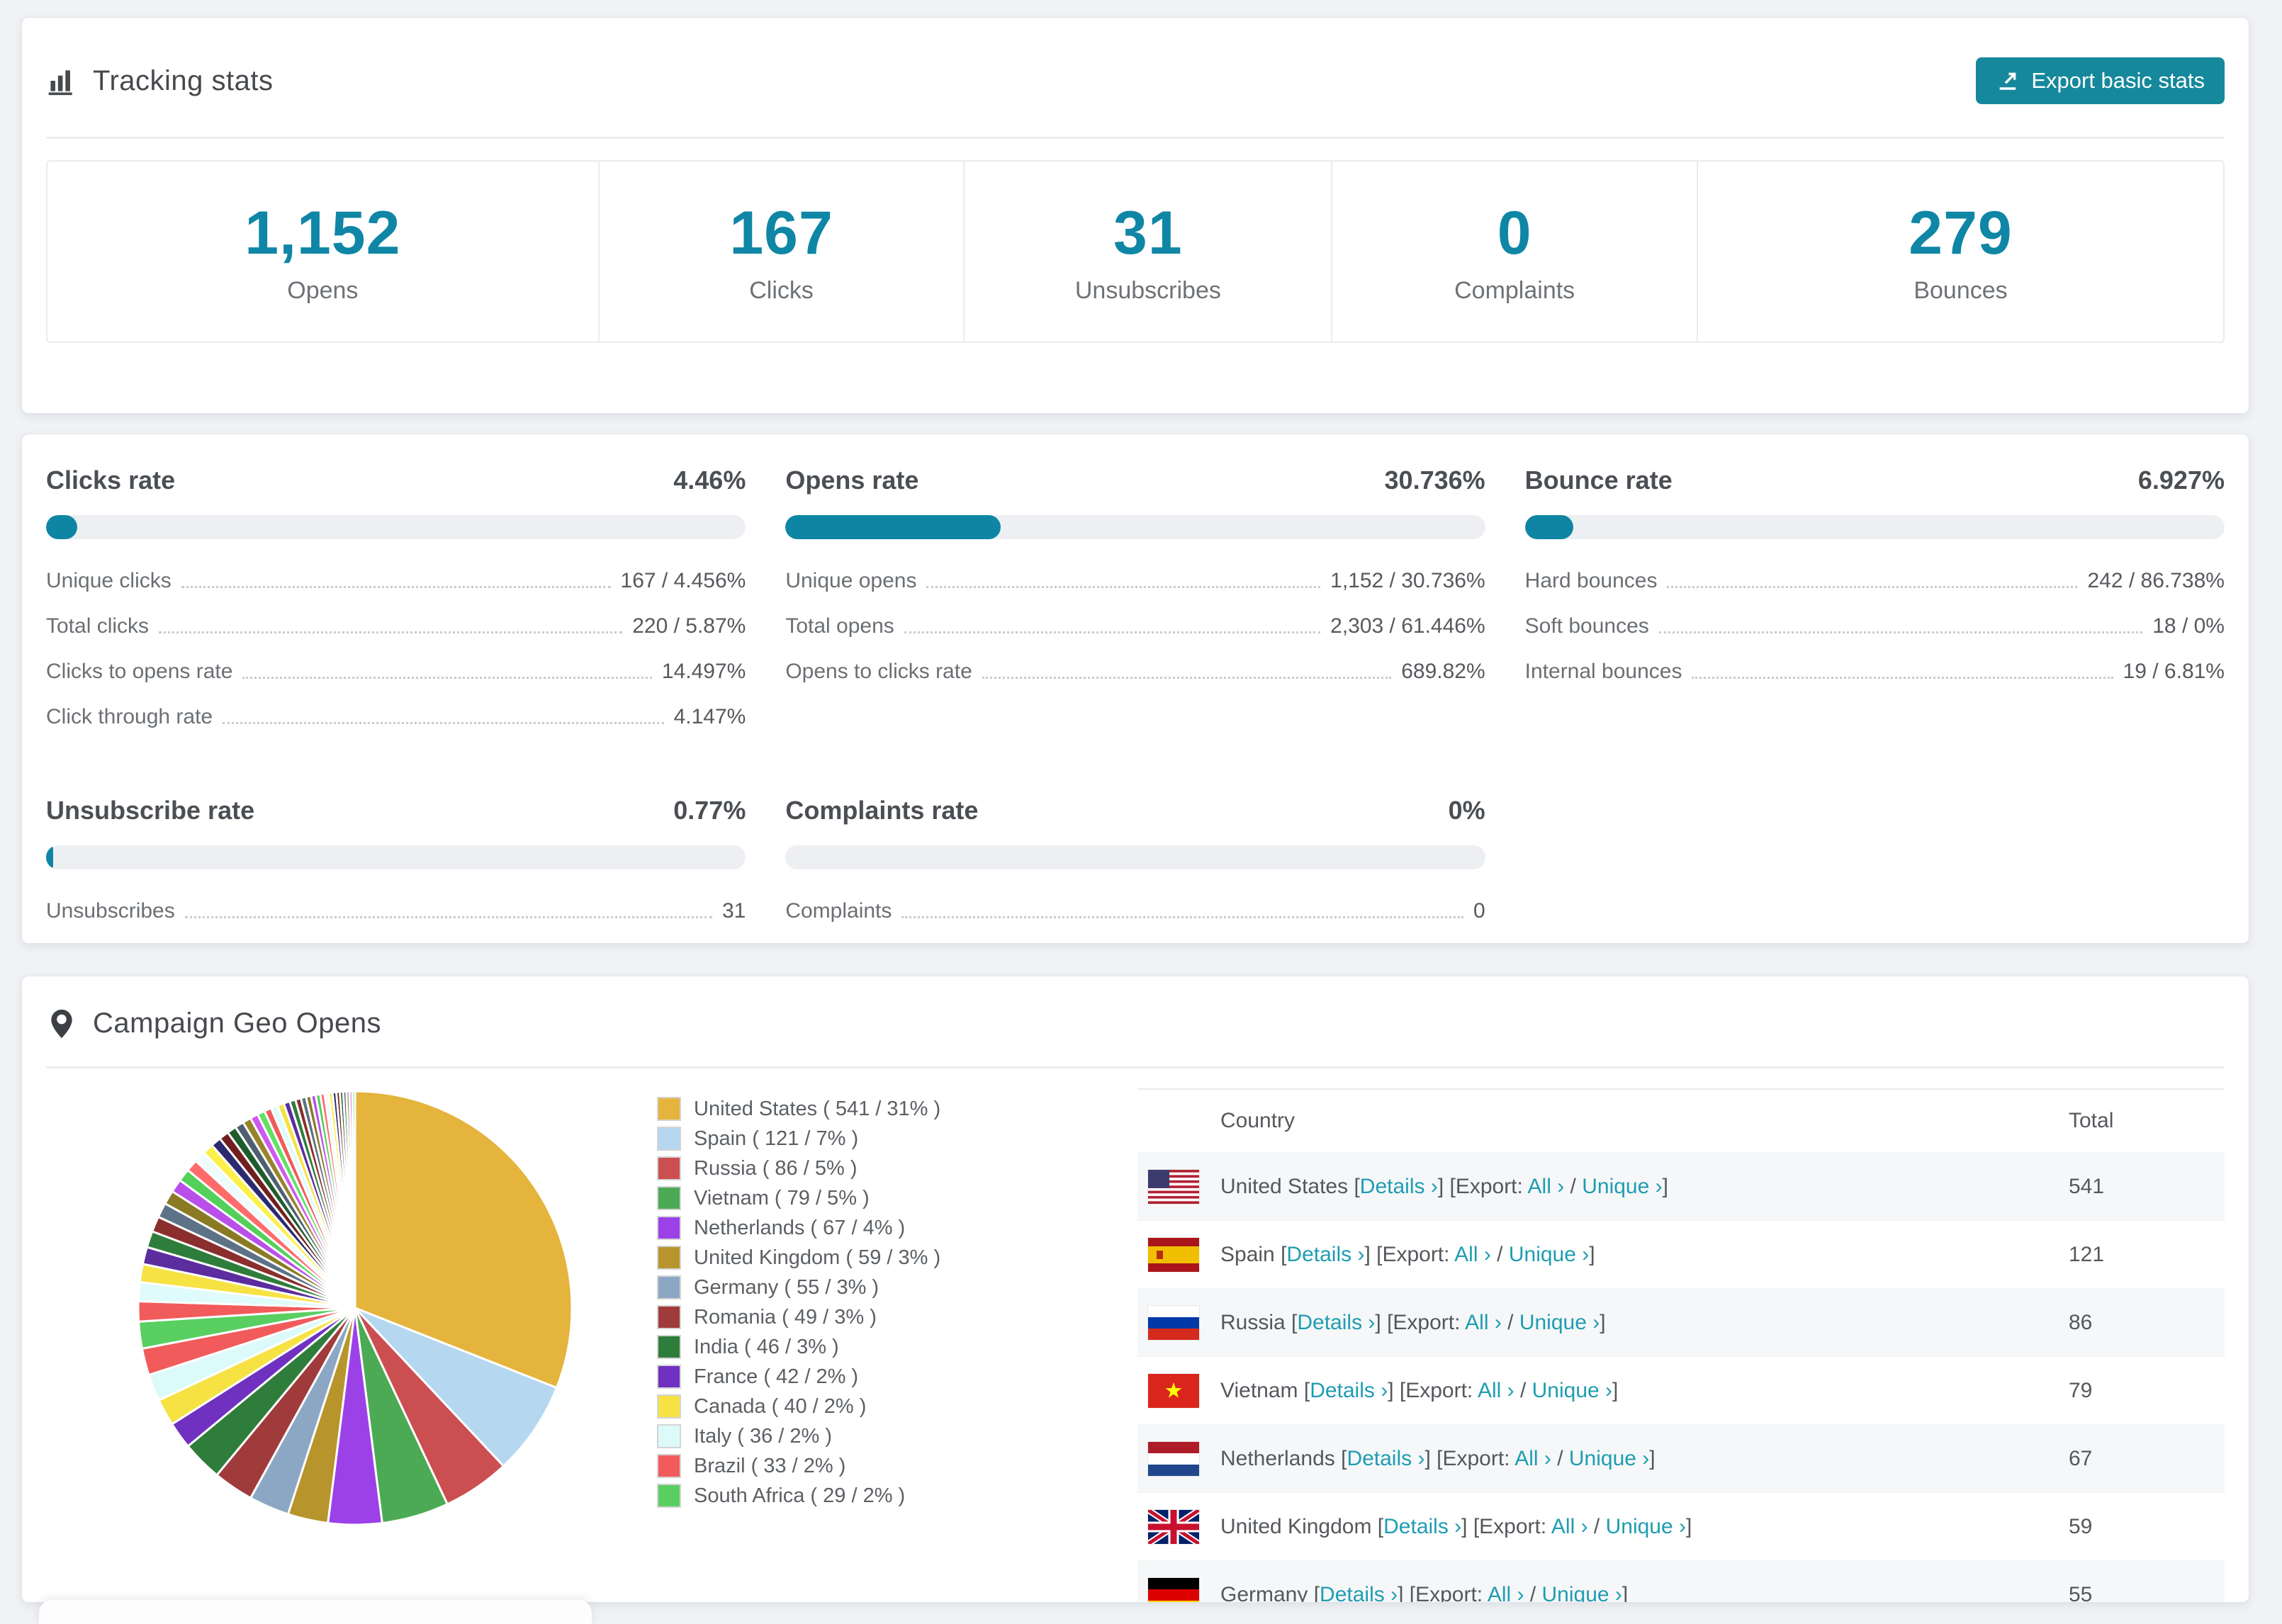  What do you see at coordinates (856, 1466) in the screenshot?
I see `legend-item-brazil: Brazil ( 33 / 2% )` at bounding box center [856, 1466].